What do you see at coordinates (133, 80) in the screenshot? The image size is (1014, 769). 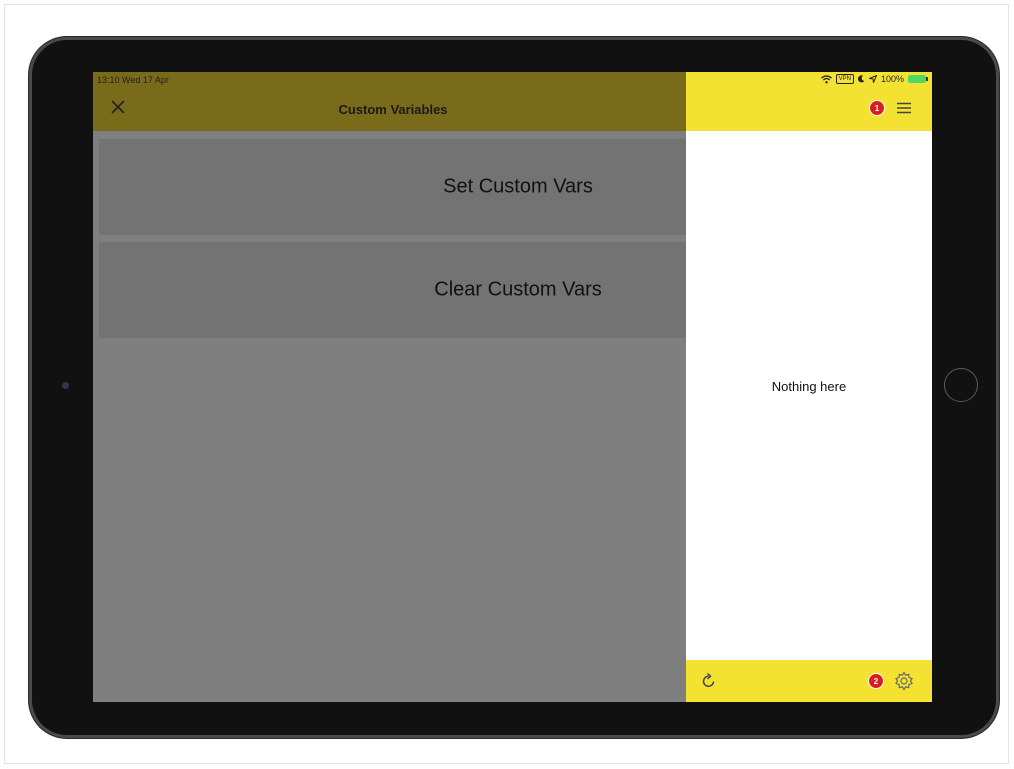 I see `status-time-date: 13:10 Wed 17 Apr` at bounding box center [133, 80].